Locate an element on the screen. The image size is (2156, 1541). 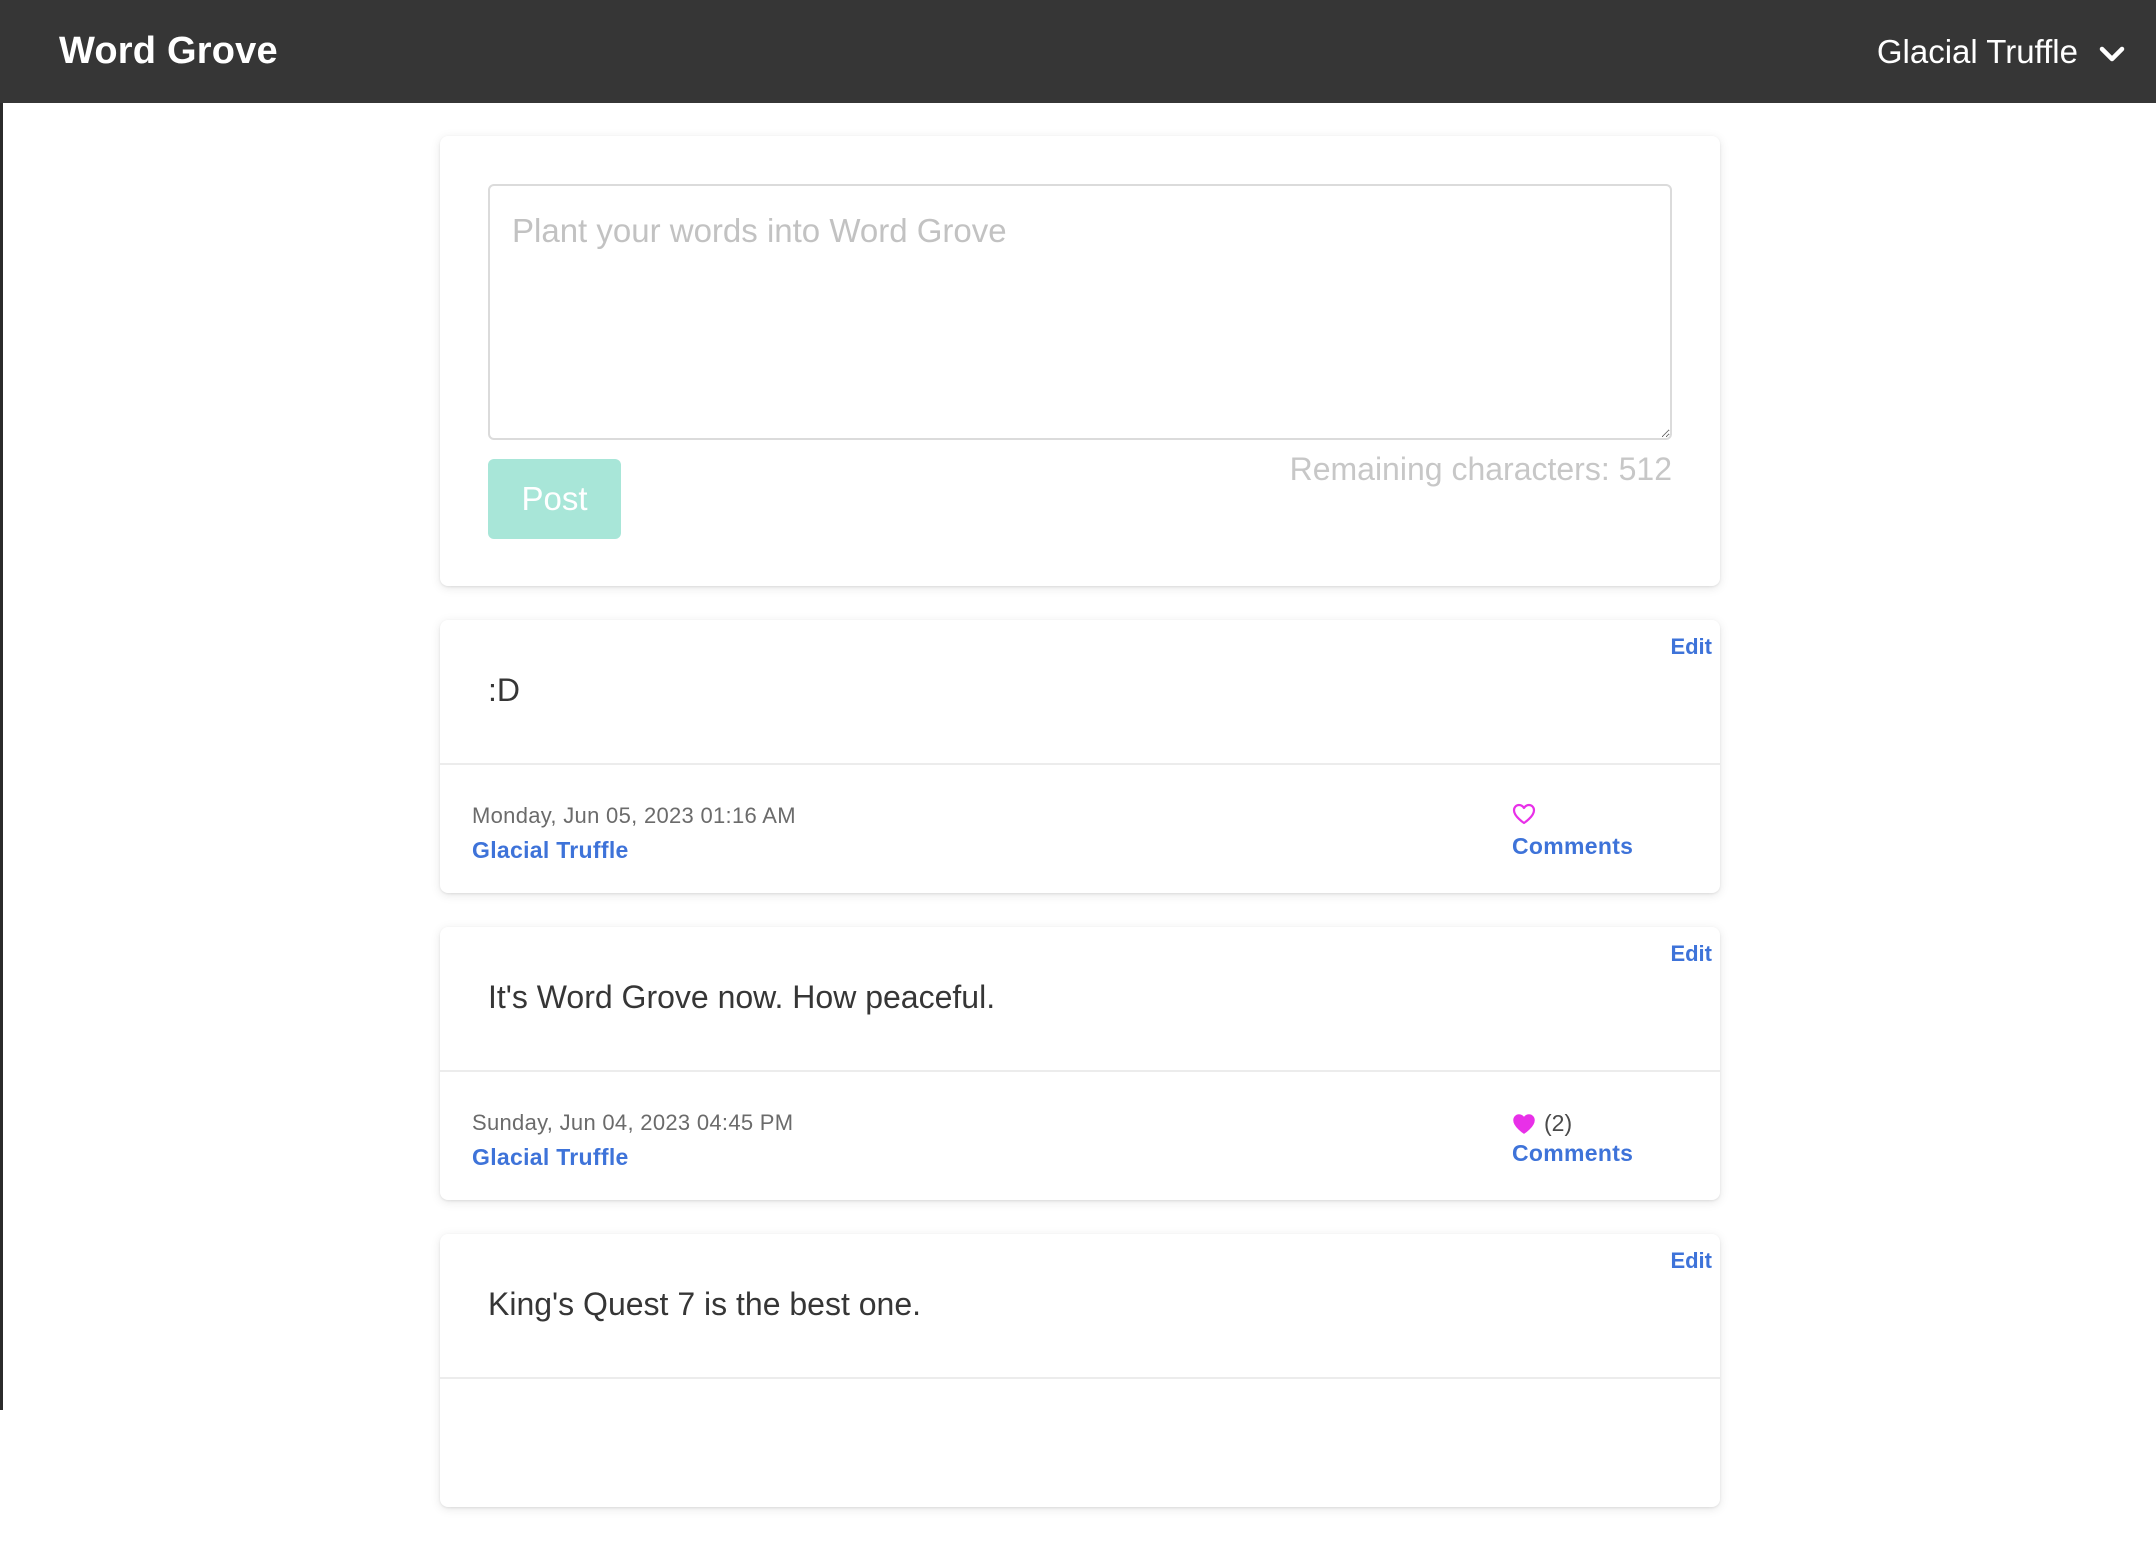
post-body: Edit King's Quest 7 is the best one. is located at coordinates (1080, 1306).